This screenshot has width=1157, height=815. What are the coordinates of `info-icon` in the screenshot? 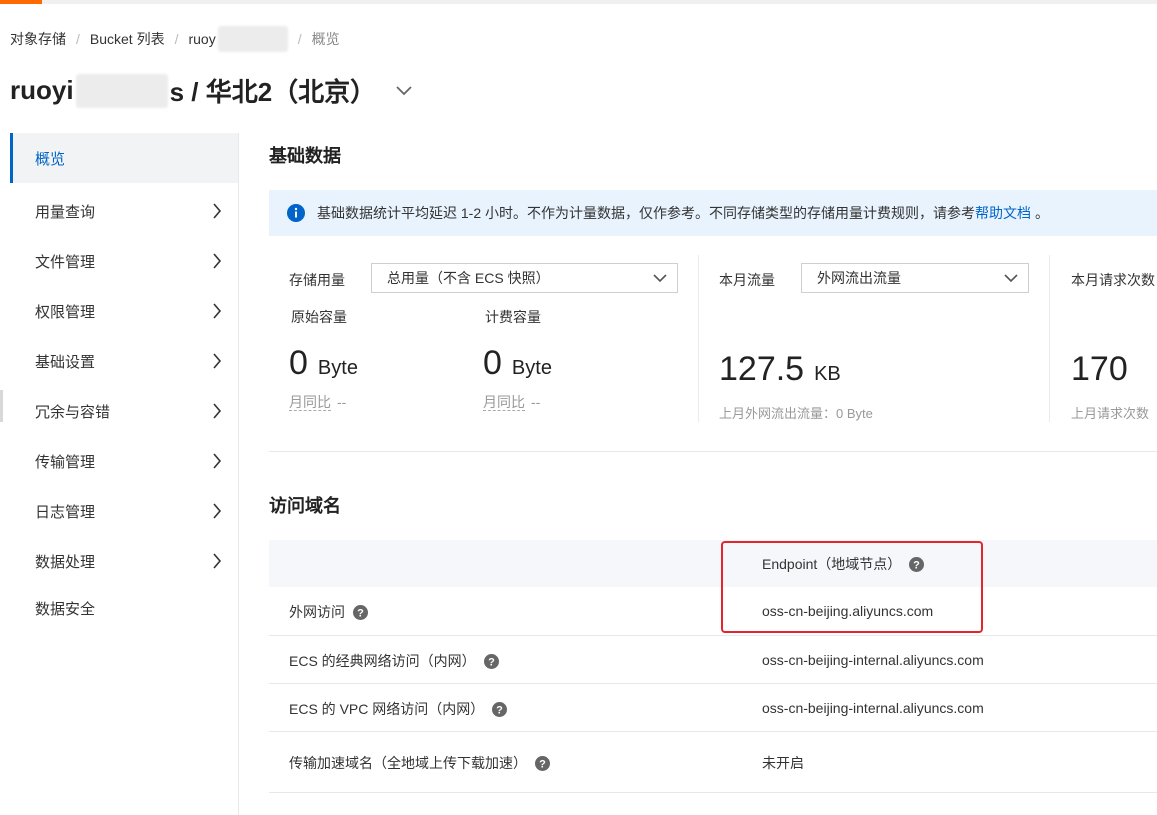 It's located at (296, 213).